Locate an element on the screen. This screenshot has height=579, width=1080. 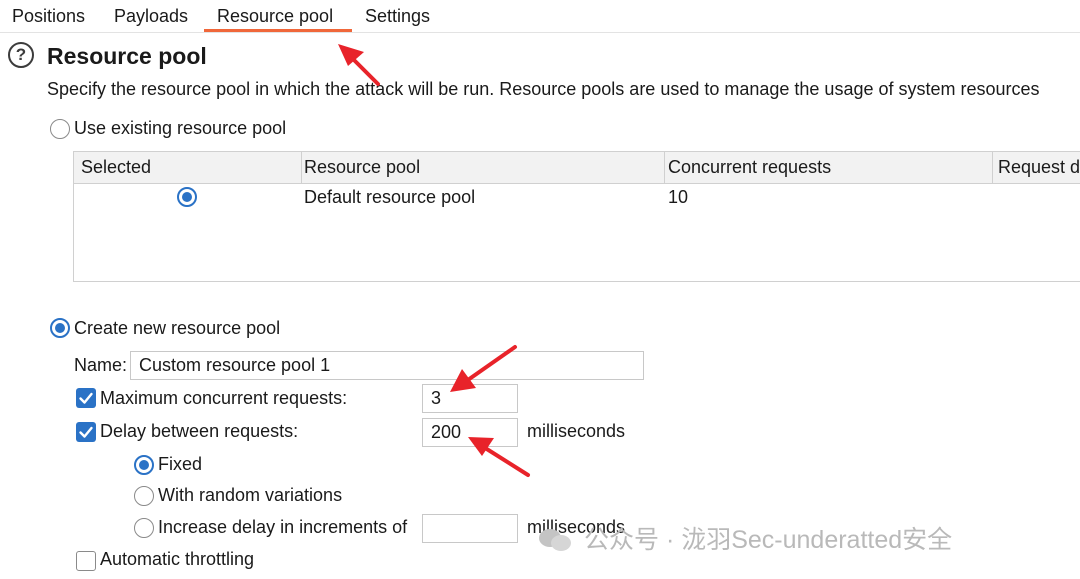
arrow-head-max is located at coordinates (463, 380).